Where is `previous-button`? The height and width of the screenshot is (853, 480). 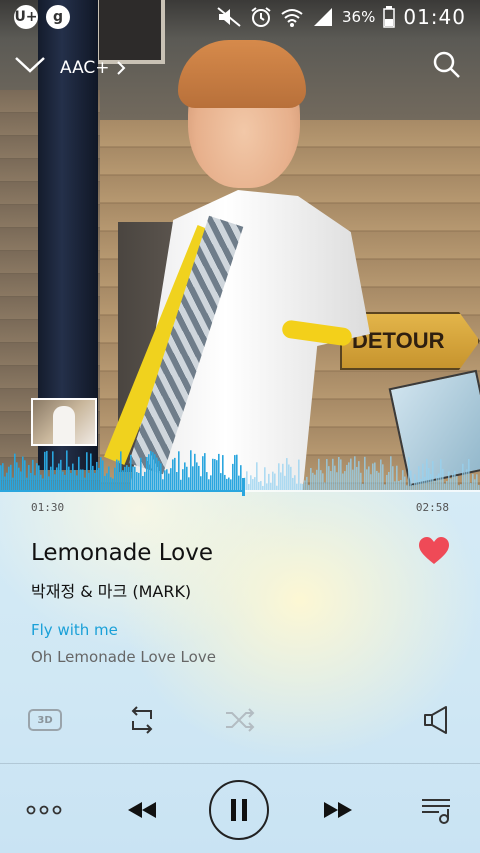 previous-button is located at coordinates (142, 810).